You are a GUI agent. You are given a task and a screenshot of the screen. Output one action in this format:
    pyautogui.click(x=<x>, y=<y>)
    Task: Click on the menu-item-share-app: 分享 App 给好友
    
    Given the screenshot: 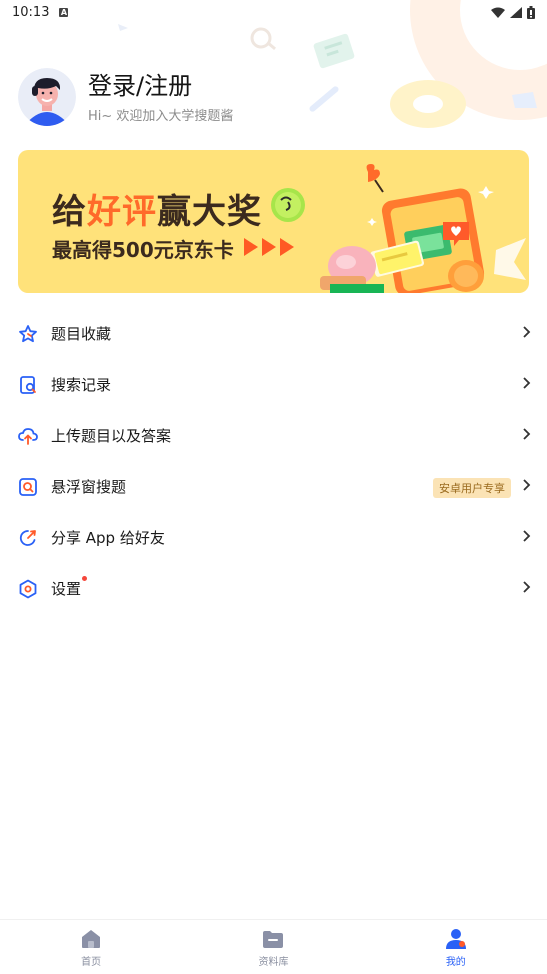 What is the action you would take?
    pyautogui.click(x=273, y=537)
    